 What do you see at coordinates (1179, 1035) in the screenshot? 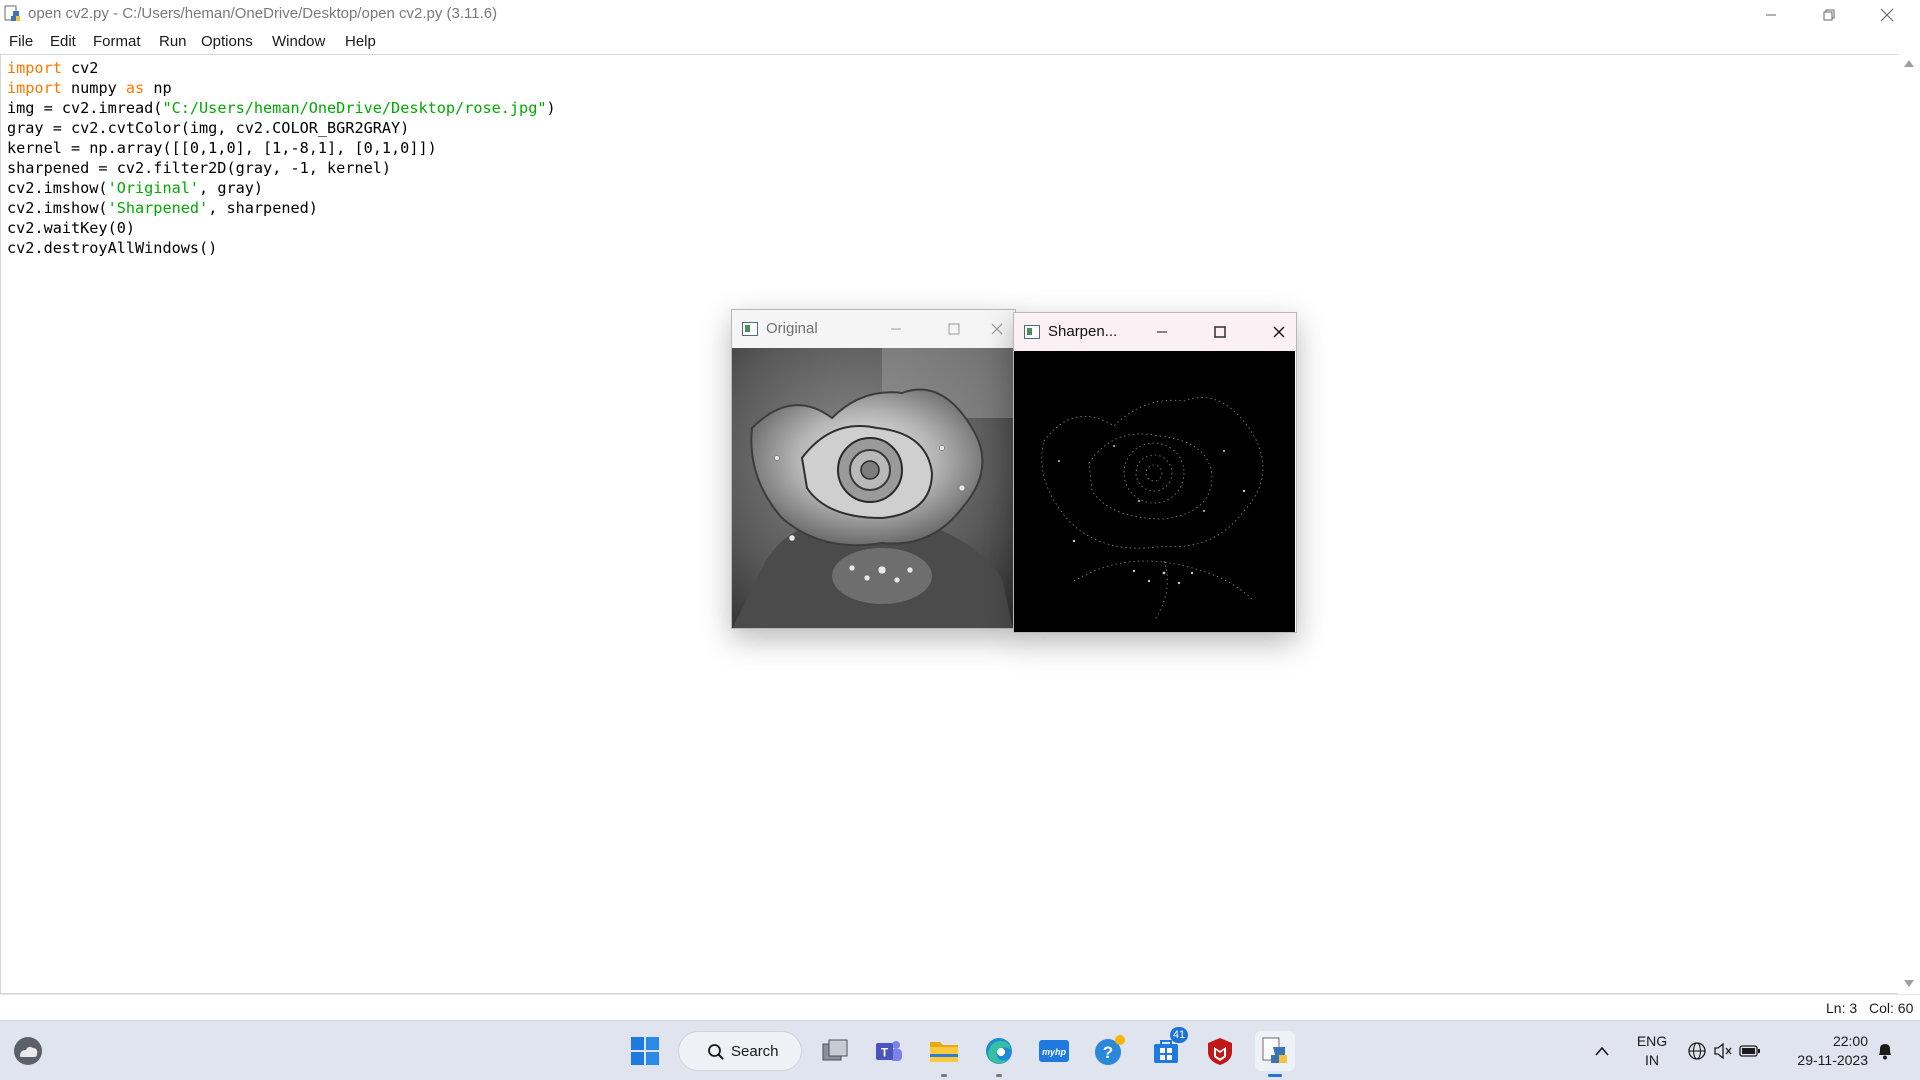
I see `notification-badge: 41` at bounding box center [1179, 1035].